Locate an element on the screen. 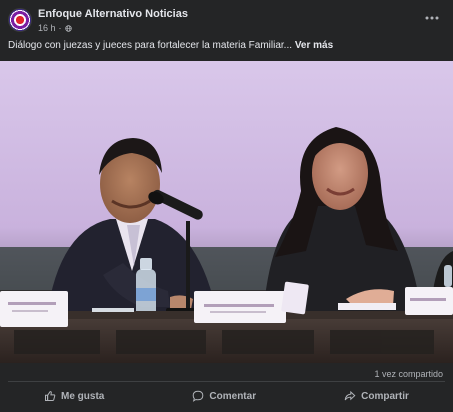 This screenshot has height=412, width=453. thumbs-up-icon is located at coordinates (50, 396).